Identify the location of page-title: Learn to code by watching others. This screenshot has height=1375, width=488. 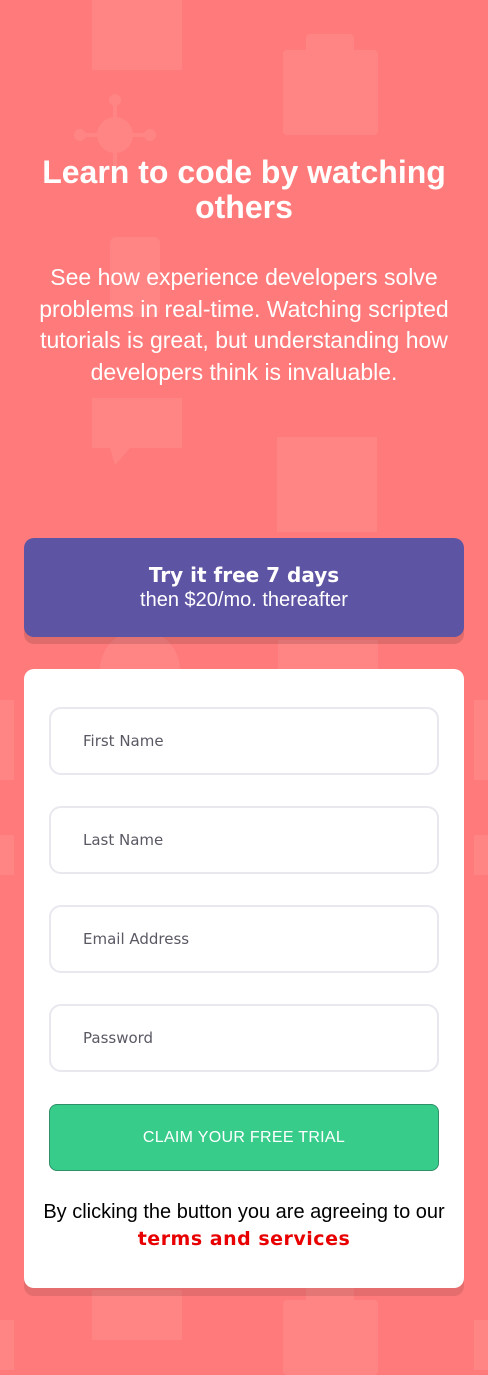
(244, 189).